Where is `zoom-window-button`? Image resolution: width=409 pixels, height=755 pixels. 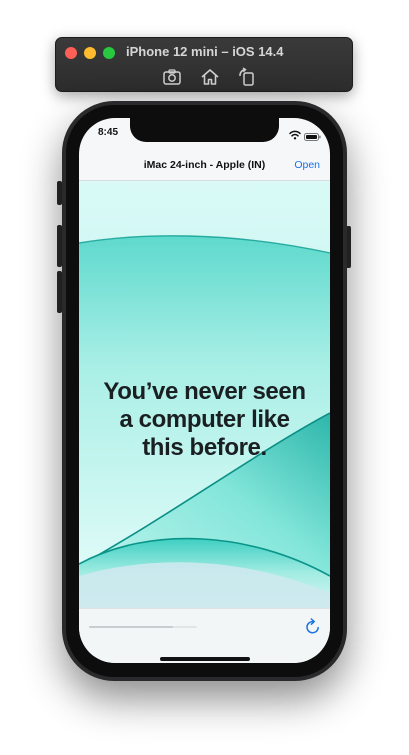
zoom-window-button is located at coordinates (109, 53).